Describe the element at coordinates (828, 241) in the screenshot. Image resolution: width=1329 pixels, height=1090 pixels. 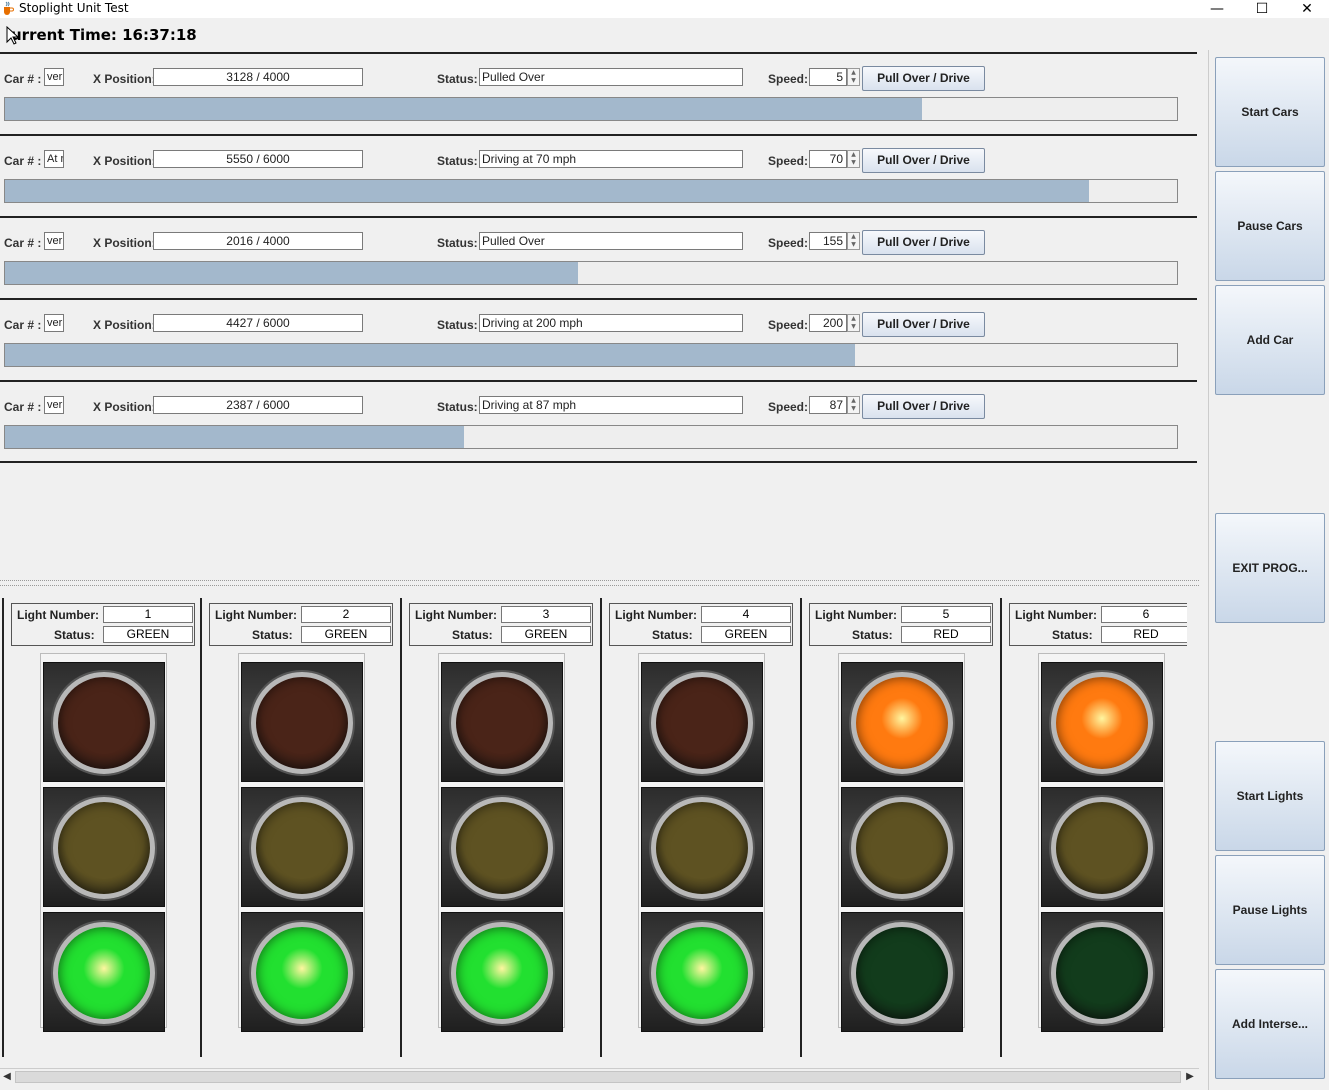
I see `speed-field: 155` at that location.